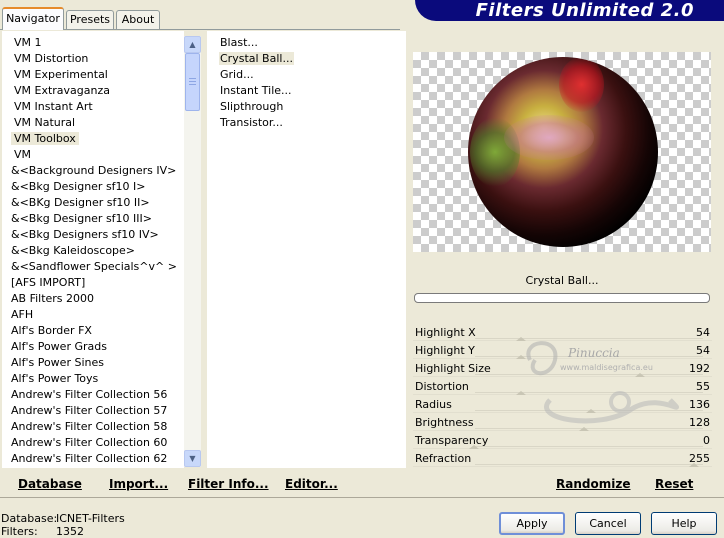 This screenshot has height=538, width=724. I want to click on param-label: Refraction, so click(443, 458).